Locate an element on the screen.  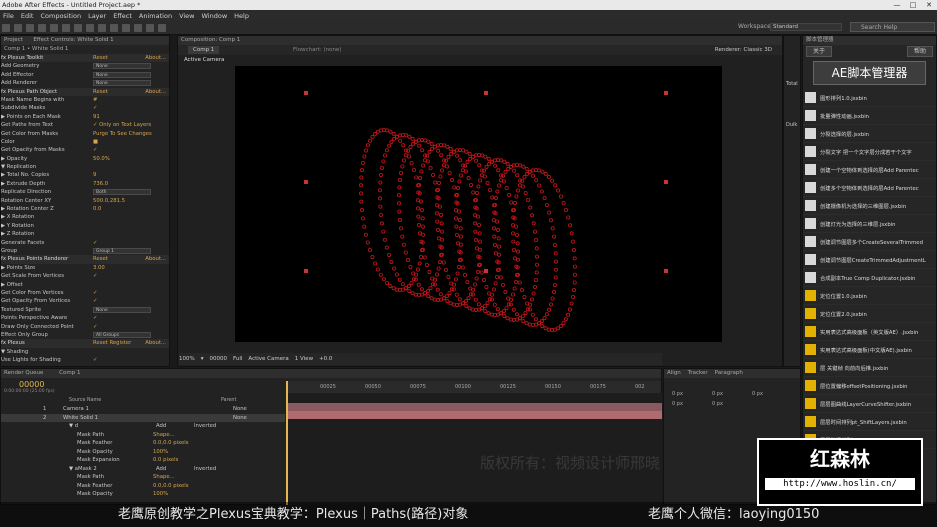
puppet-tool-icon is located at coordinates (162, 28).